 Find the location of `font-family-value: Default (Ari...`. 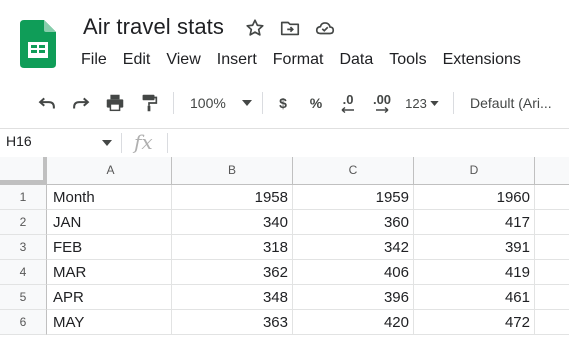

font-family-value: Default (Ari... is located at coordinates (511, 103).